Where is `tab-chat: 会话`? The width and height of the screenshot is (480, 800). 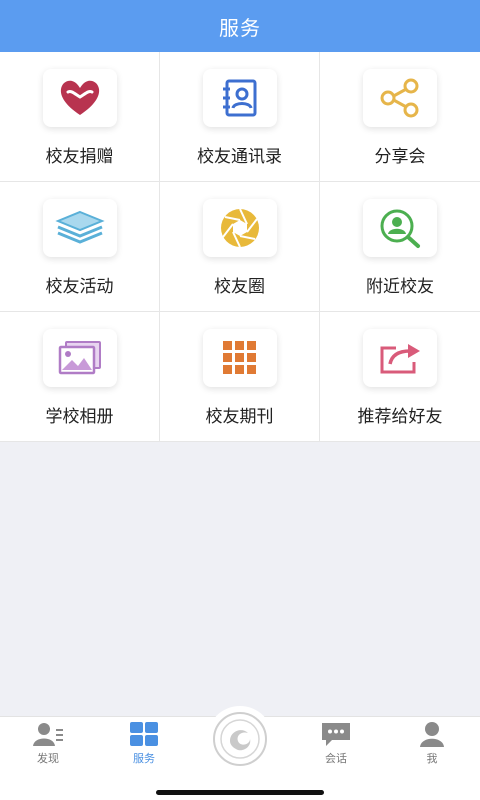
tab-chat: 会话 is located at coordinates (336, 743).